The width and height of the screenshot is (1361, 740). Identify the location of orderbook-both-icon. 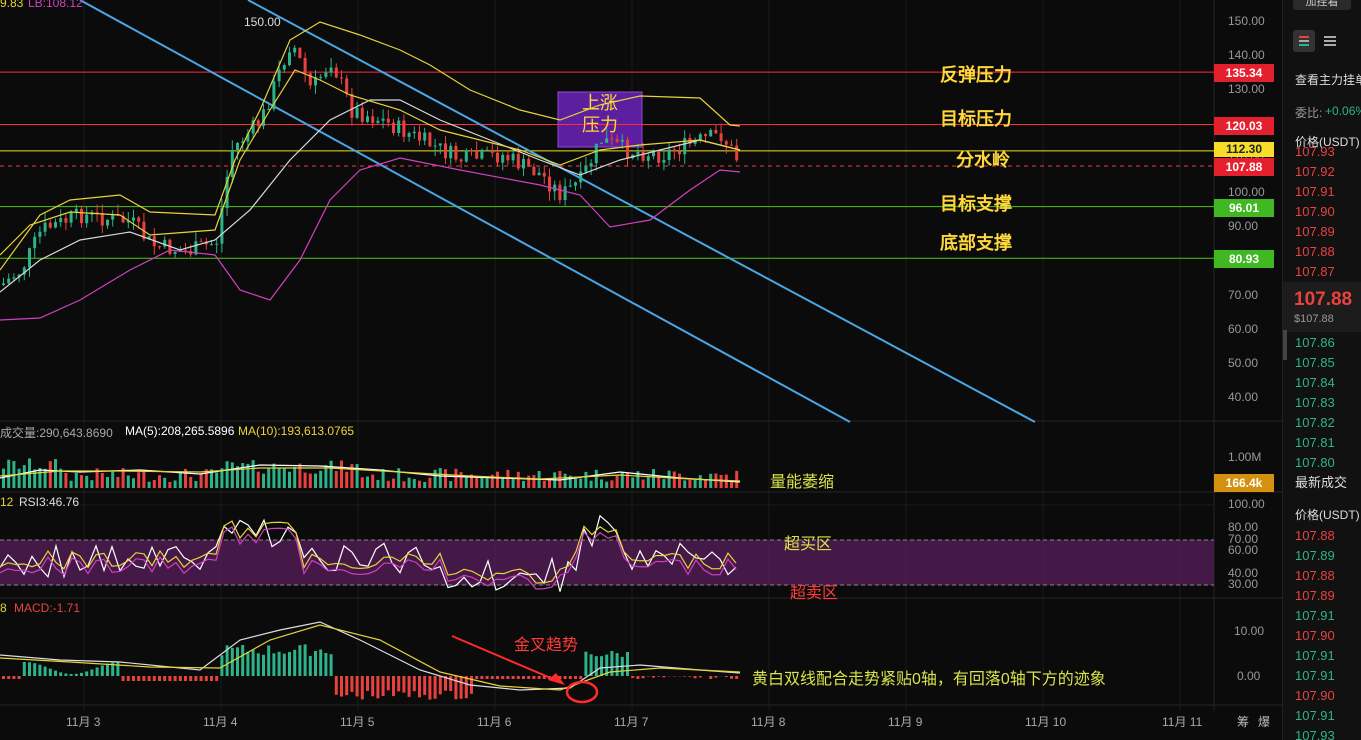
(1304, 41).